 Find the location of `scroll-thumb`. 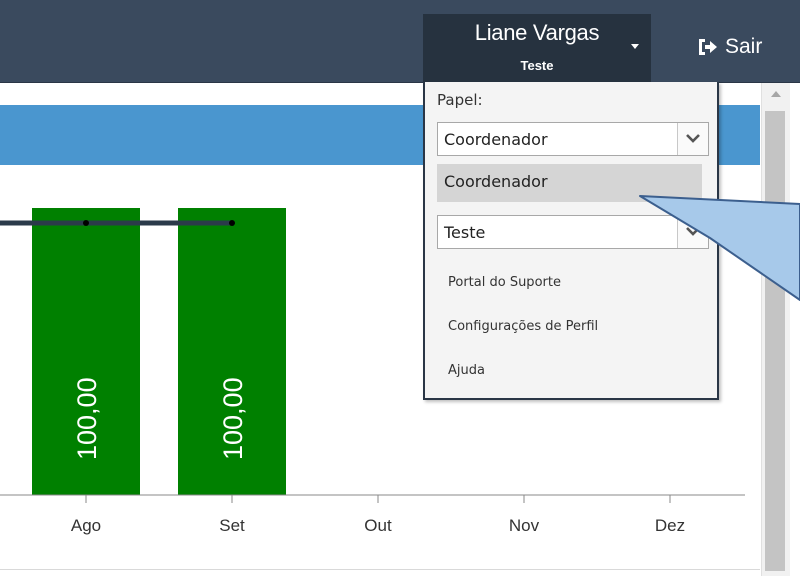

scroll-thumb is located at coordinates (775, 341).